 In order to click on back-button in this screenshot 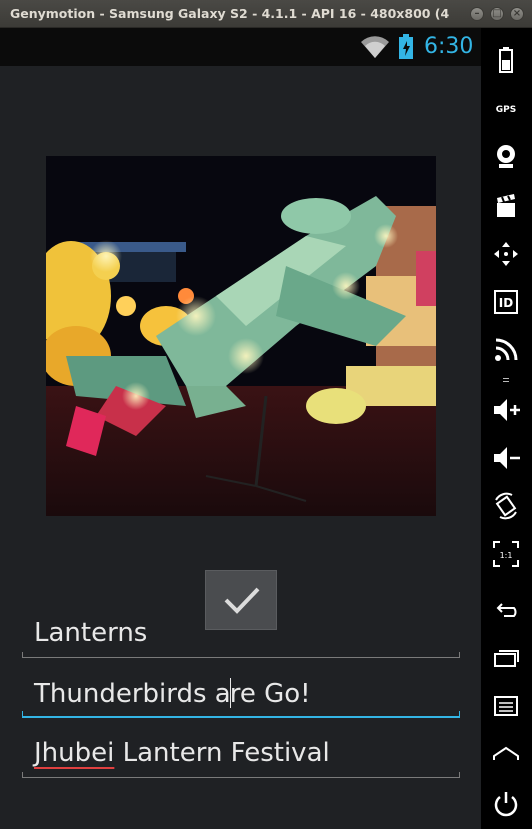, I will do `click(506, 610)`.